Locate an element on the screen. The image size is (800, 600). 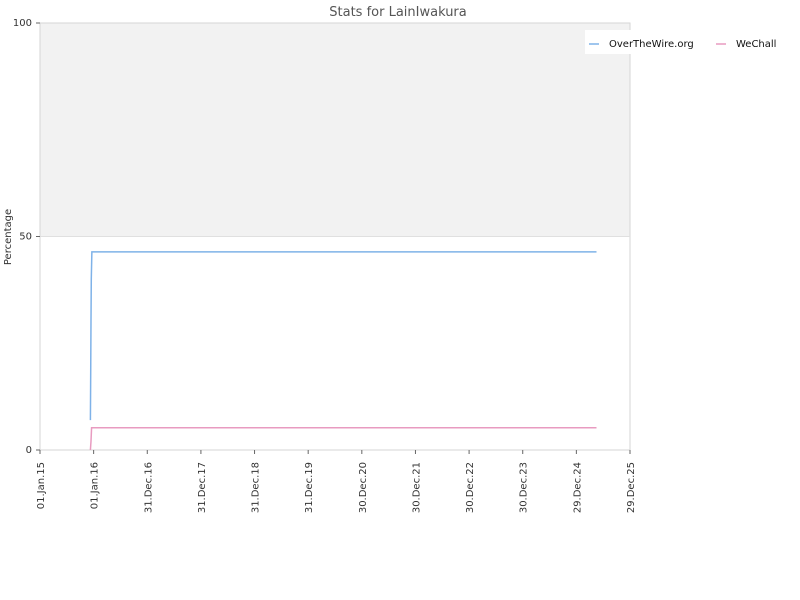
chart-title: Stats for LainIwakura is located at coordinates (398, 12).